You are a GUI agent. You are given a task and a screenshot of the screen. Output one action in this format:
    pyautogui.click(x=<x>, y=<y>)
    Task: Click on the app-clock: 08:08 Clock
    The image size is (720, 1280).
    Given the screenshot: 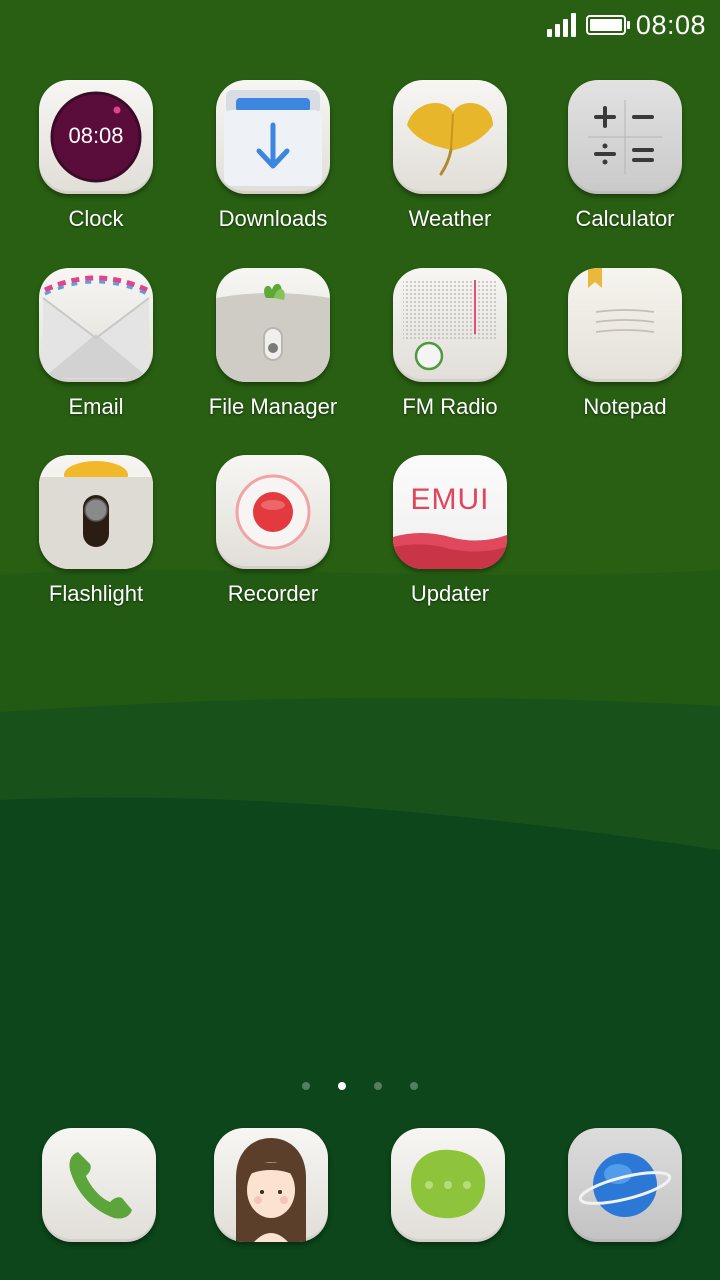 What is the action you would take?
    pyautogui.click(x=96, y=156)
    